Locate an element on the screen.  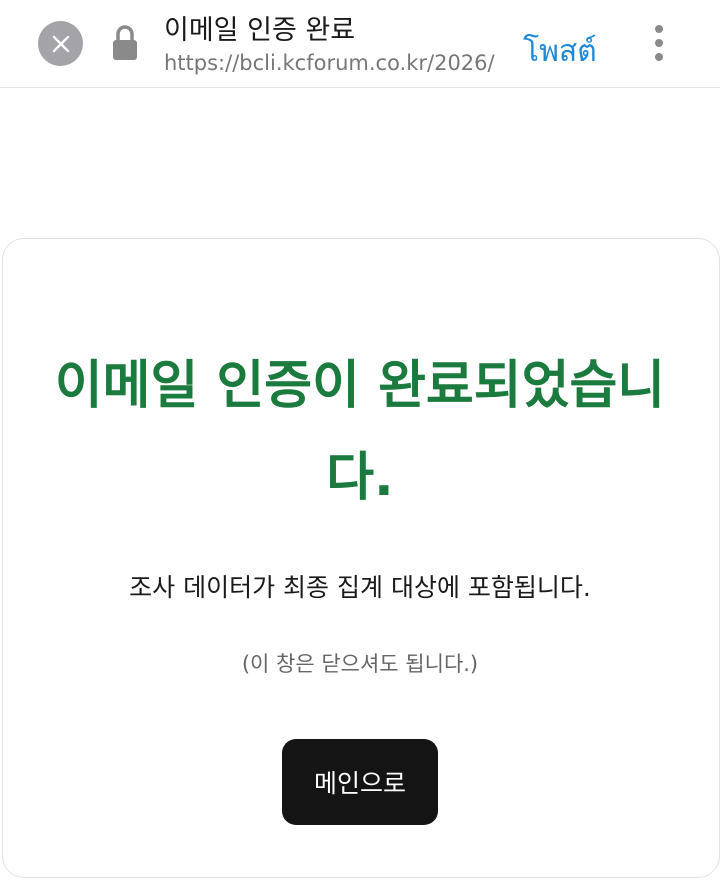
translate-button: โพสต์ is located at coordinates (560, 51).